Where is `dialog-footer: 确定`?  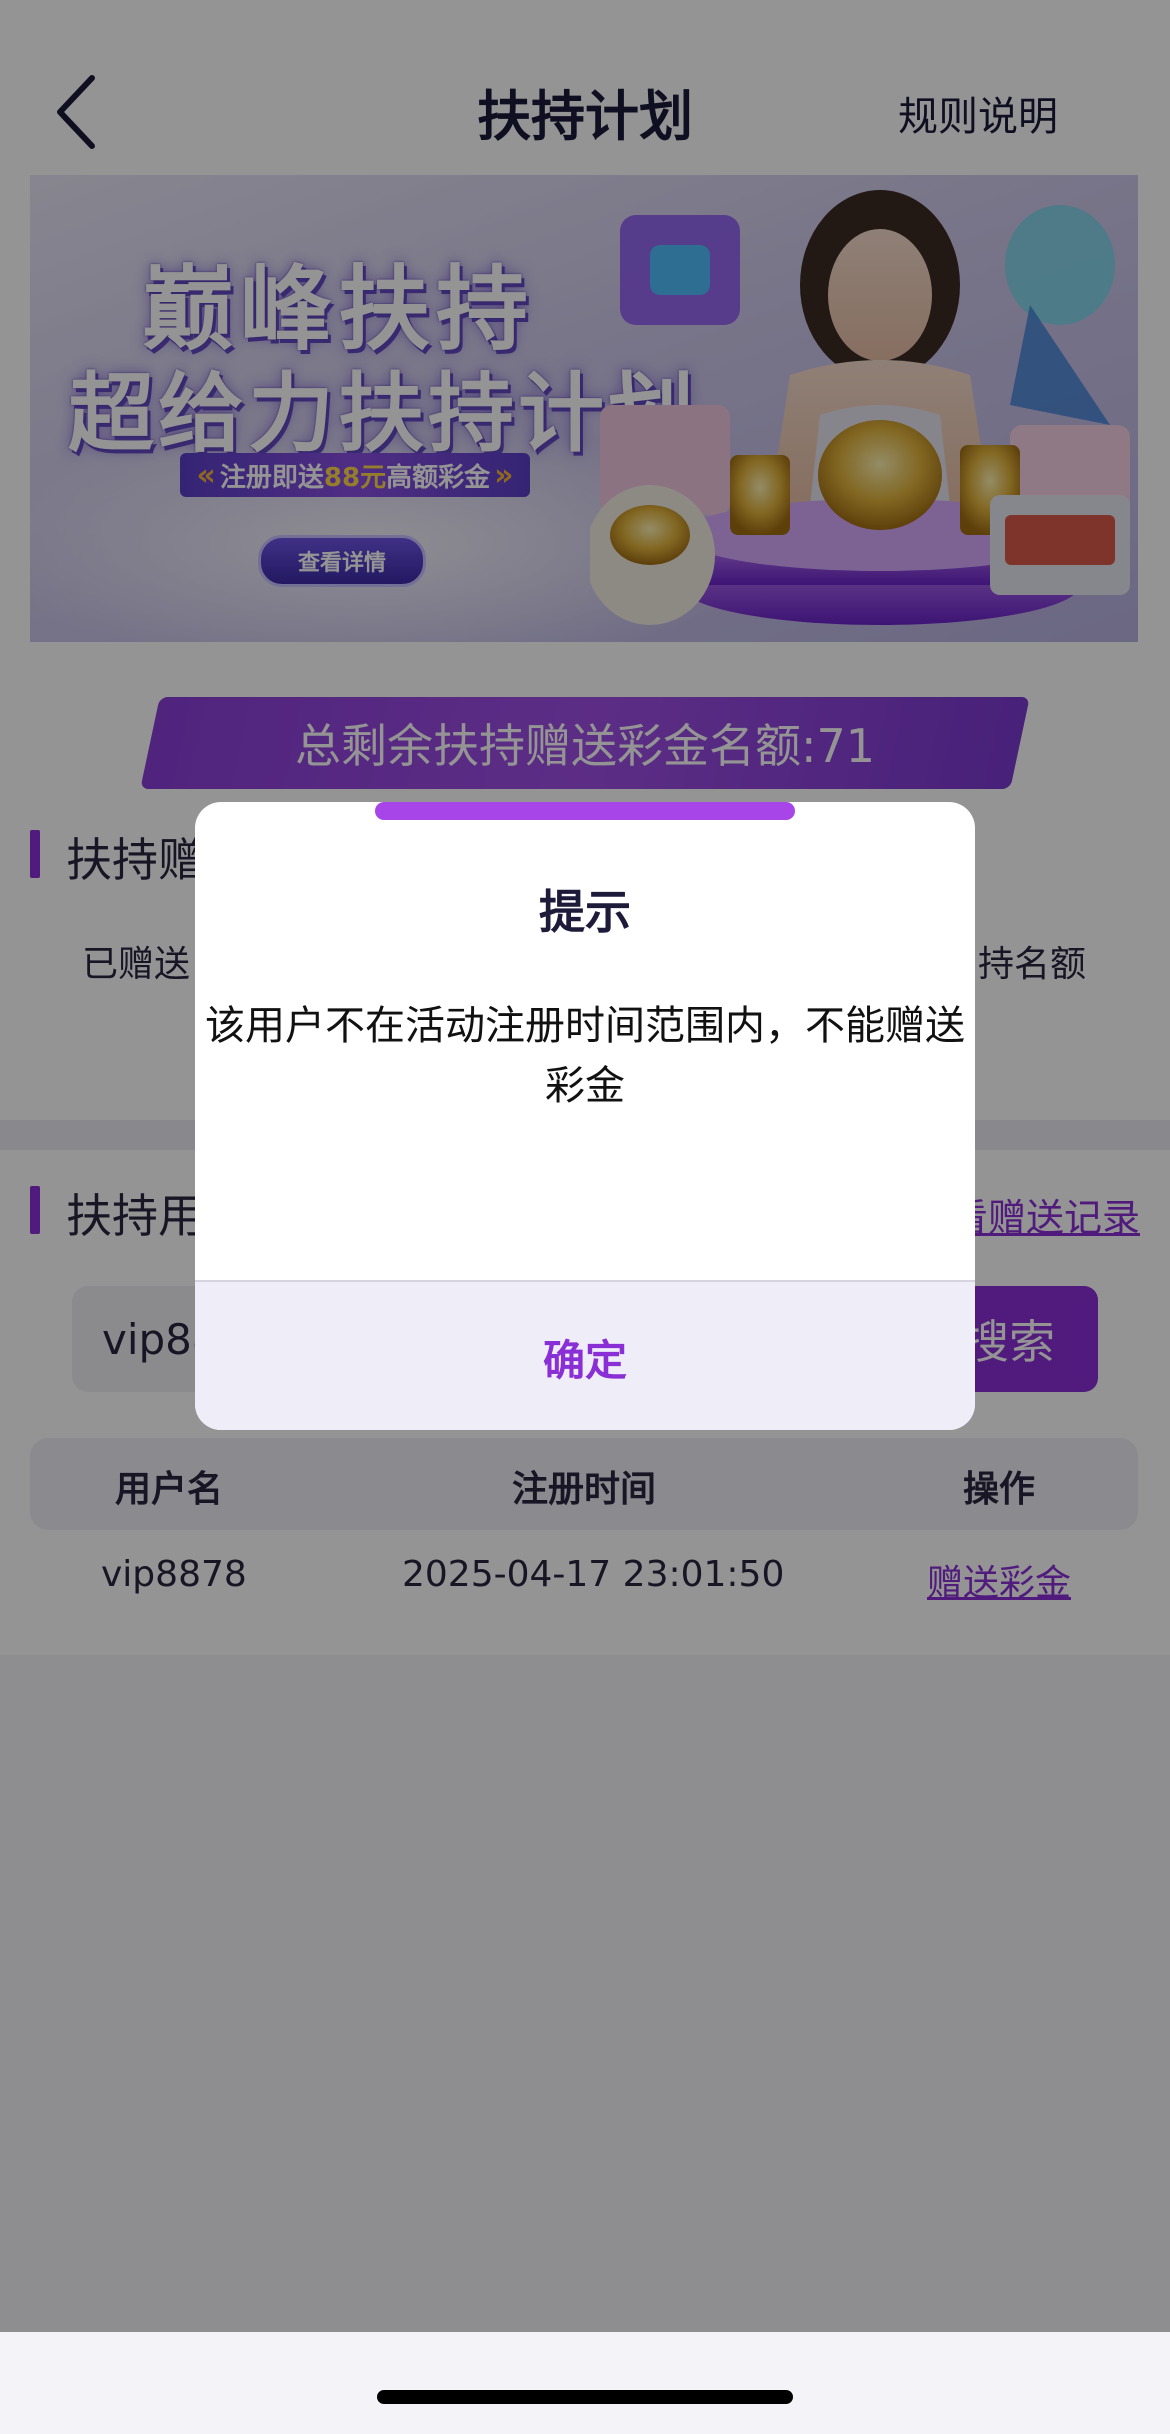
dialog-footer: 确定 is located at coordinates (585, 1355).